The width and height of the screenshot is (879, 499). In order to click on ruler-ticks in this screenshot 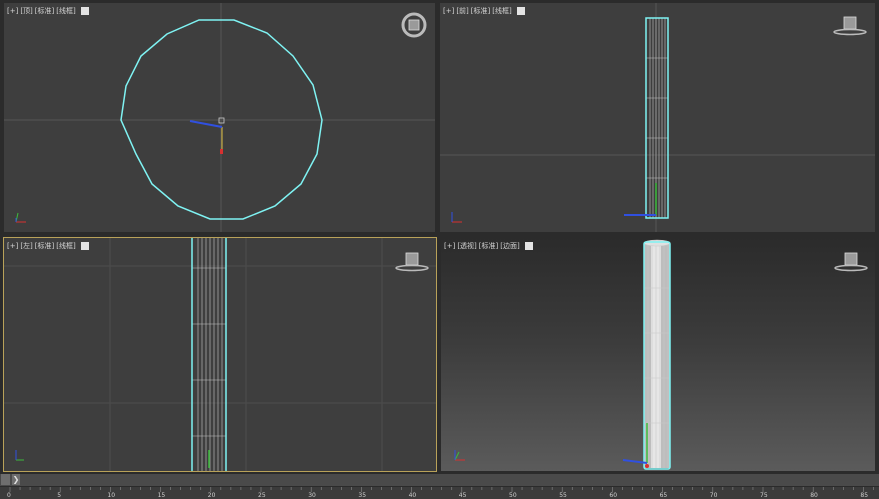, I will do `click(441, 489)`.